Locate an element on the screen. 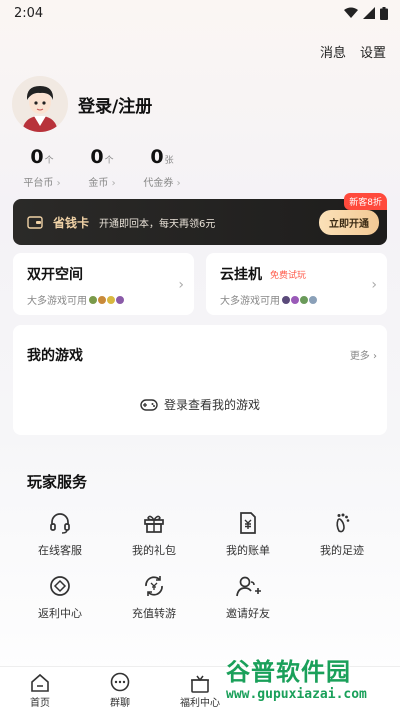  site-watermark: 谷普软件园 www.gupuxiazai.com is located at coordinates (311, 681).